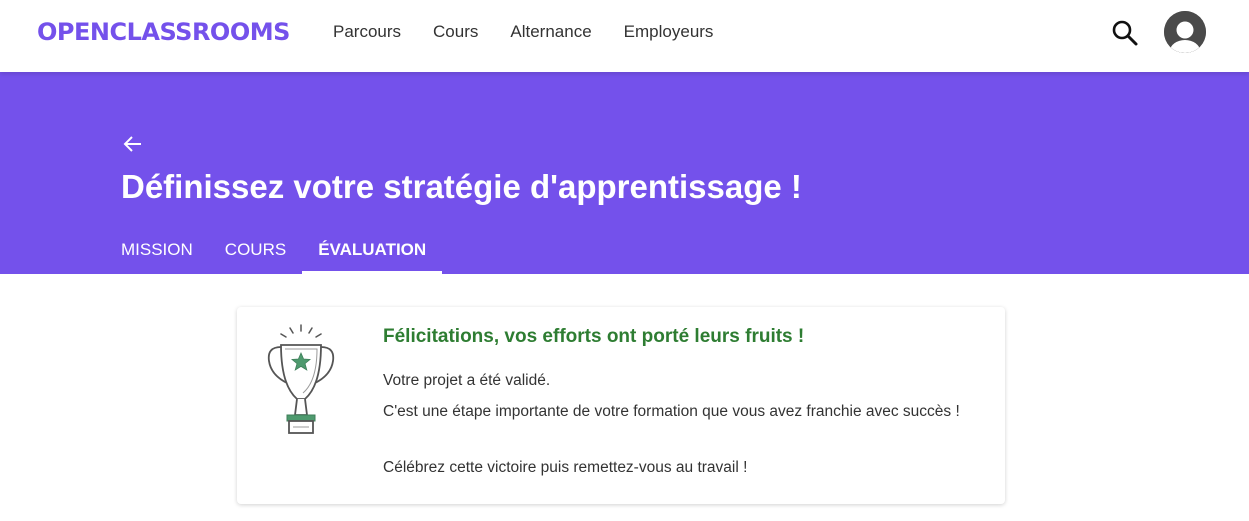 Image resolution: width=1249 pixels, height=521 pixels. Describe the element at coordinates (157, 254) in the screenshot. I see `tab-mission: MISSION` at that location.